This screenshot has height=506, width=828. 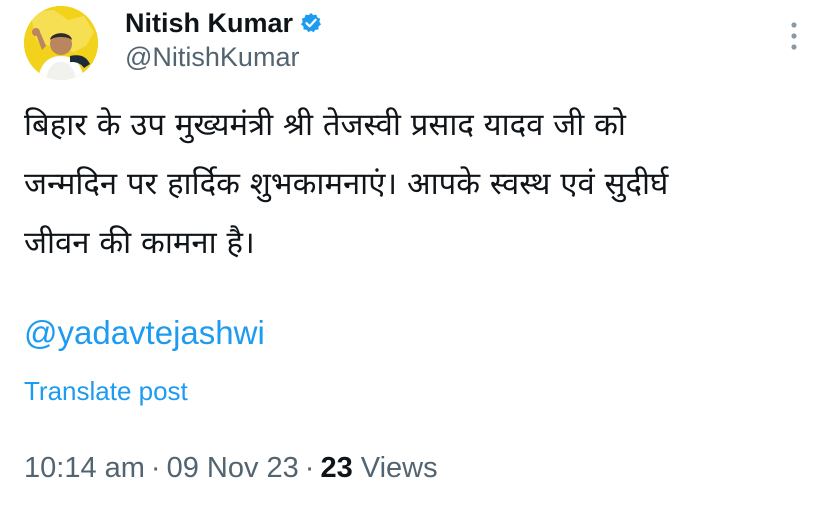 What do you see at coordinates (84, 468) in the screenshot?
I see `tweet-time: 10:14 am` at bounding box center [84, 468].